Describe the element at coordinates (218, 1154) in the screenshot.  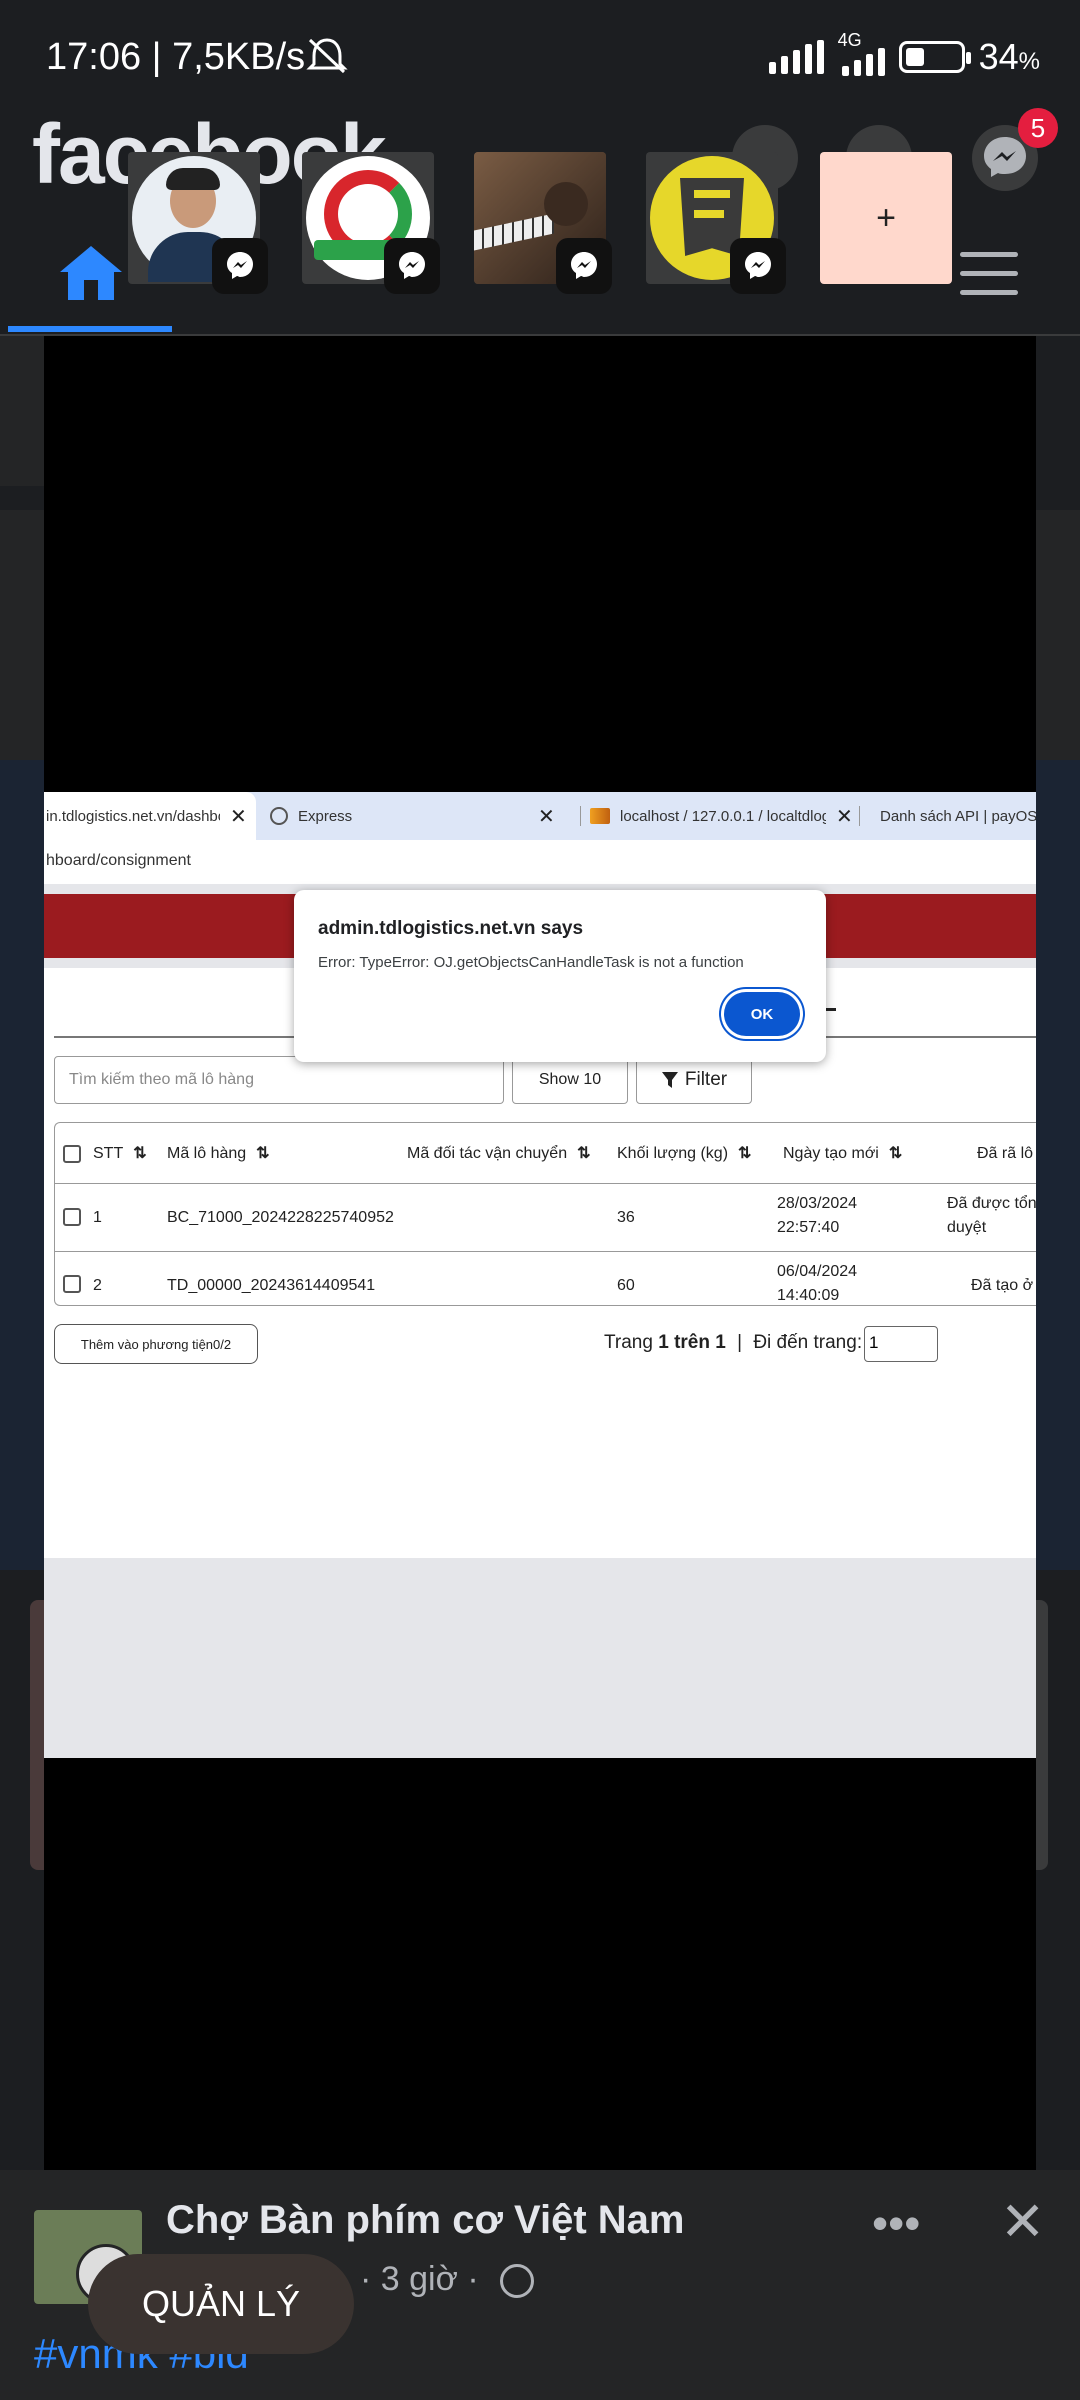
I see `col-code: Mã lô hàng ⇅` at that location.